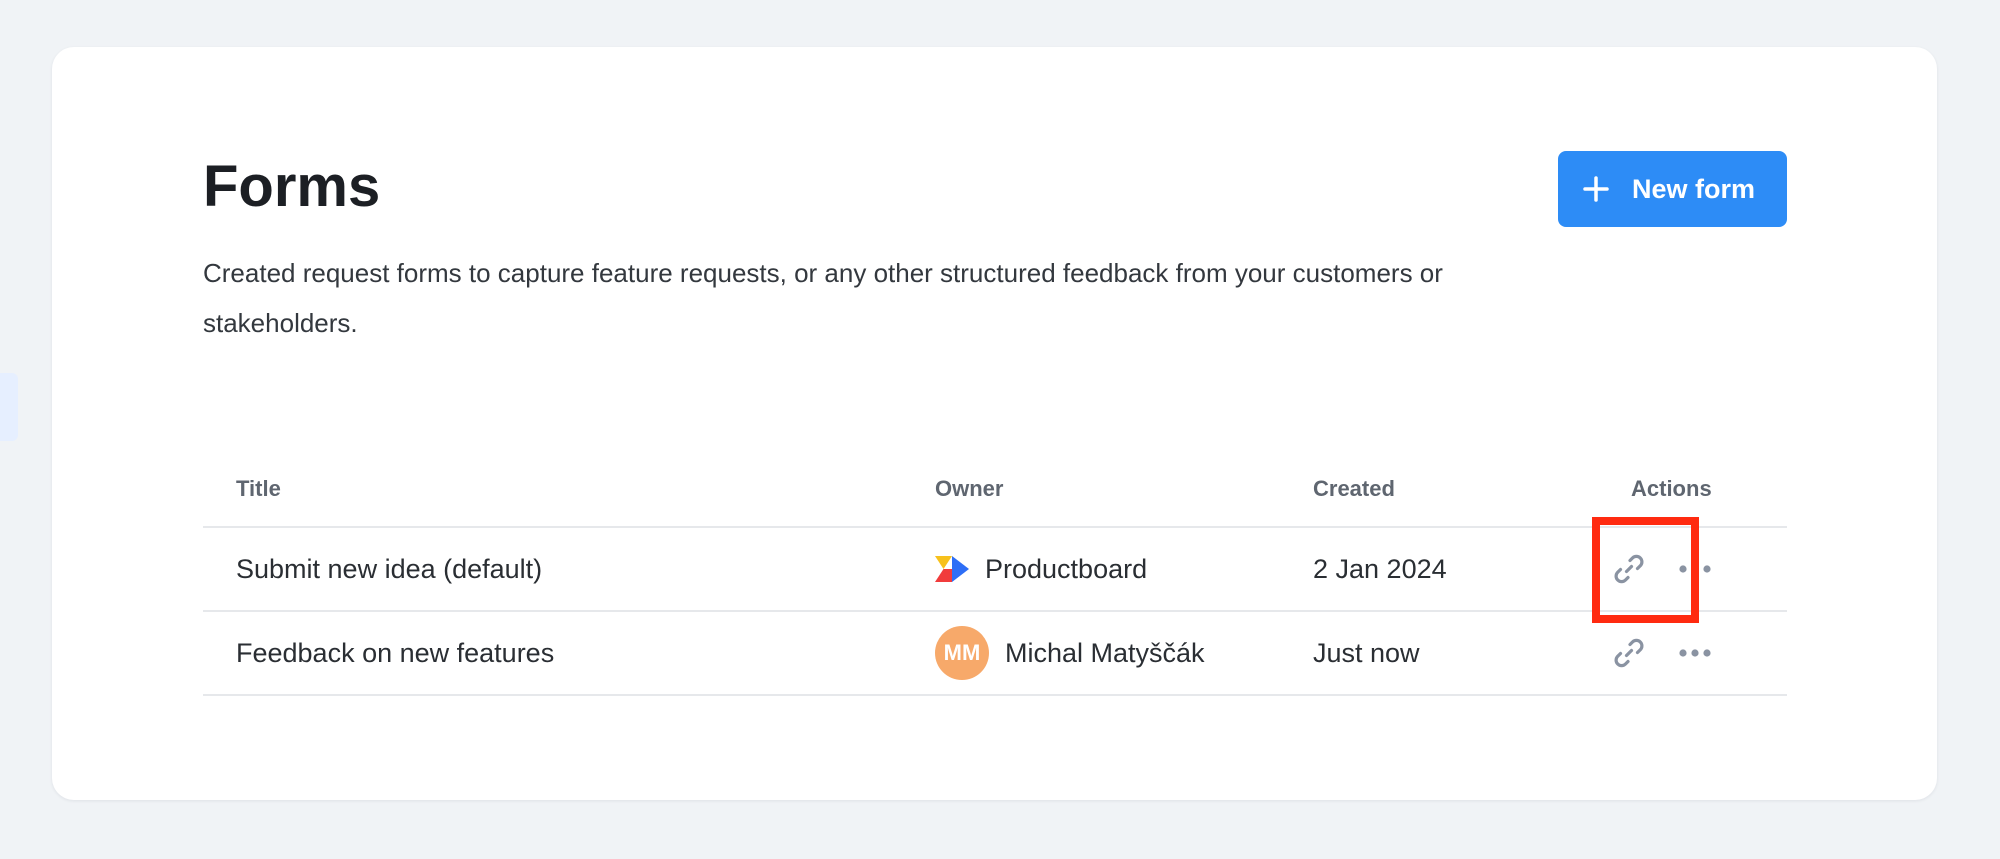  I want to click on column-header-title: Title, so click(258, 488).